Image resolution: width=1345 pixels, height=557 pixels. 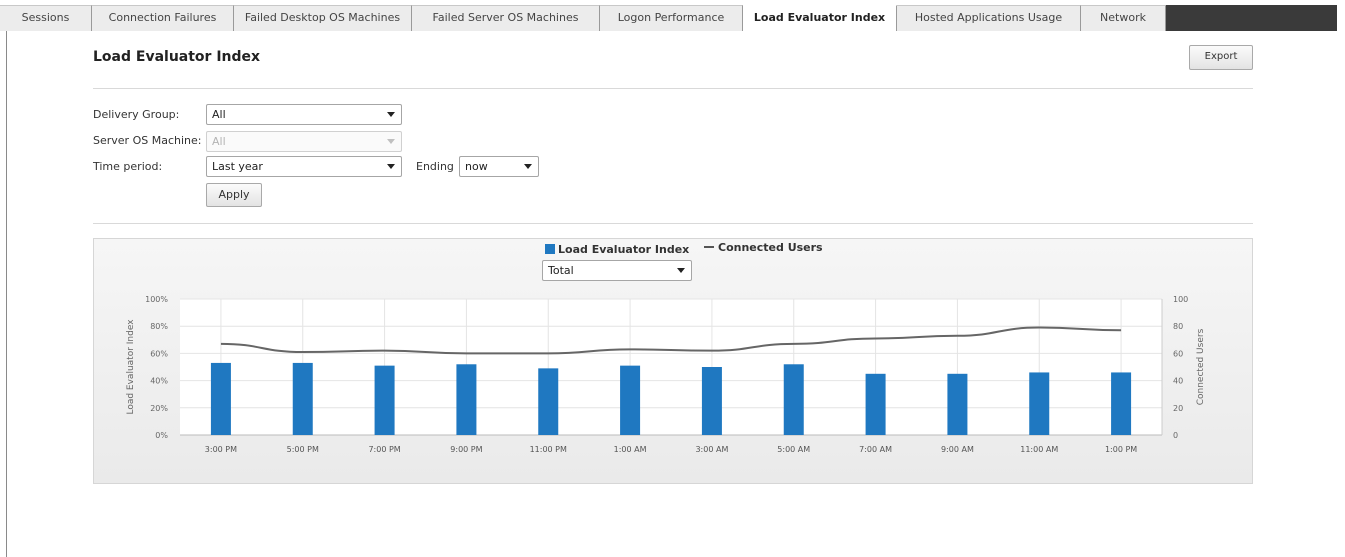 What do you see at coordinates (1123, 18) in the screenshot?
I see `tab-network: Network` at bounding box center [1123, 18].